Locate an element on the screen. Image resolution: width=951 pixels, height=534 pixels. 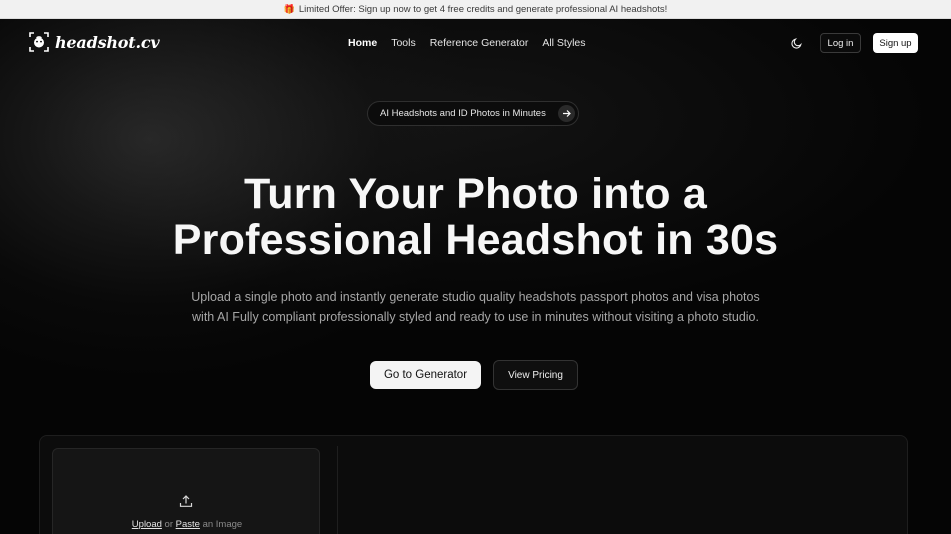
upload-suffix-text: an Image is located at coordinates (221, 524).